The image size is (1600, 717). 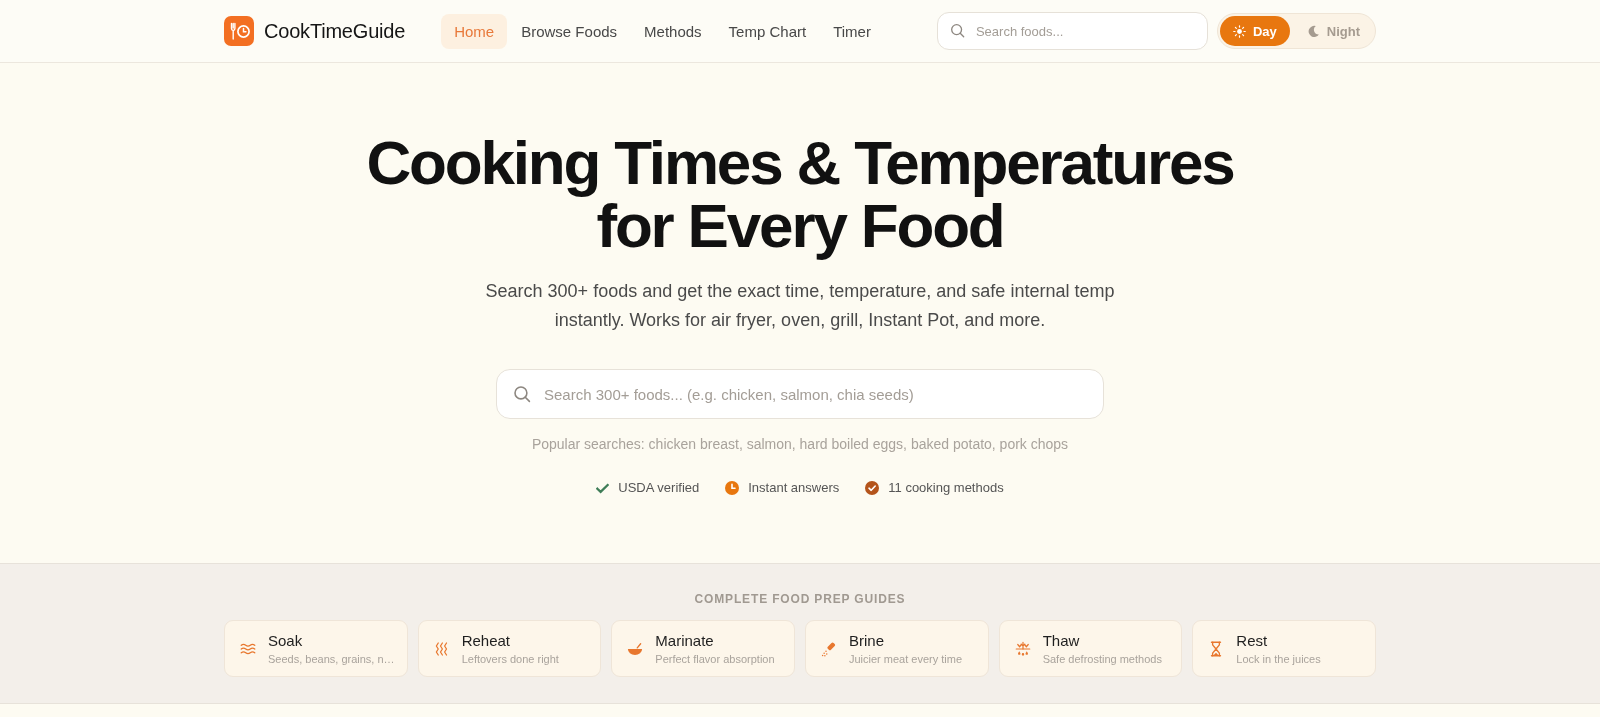 What do you see at coordinates (946, 488) in the screenshot?
I see `feature-label: 11 cooking methods` at bounding box center [946, 488].